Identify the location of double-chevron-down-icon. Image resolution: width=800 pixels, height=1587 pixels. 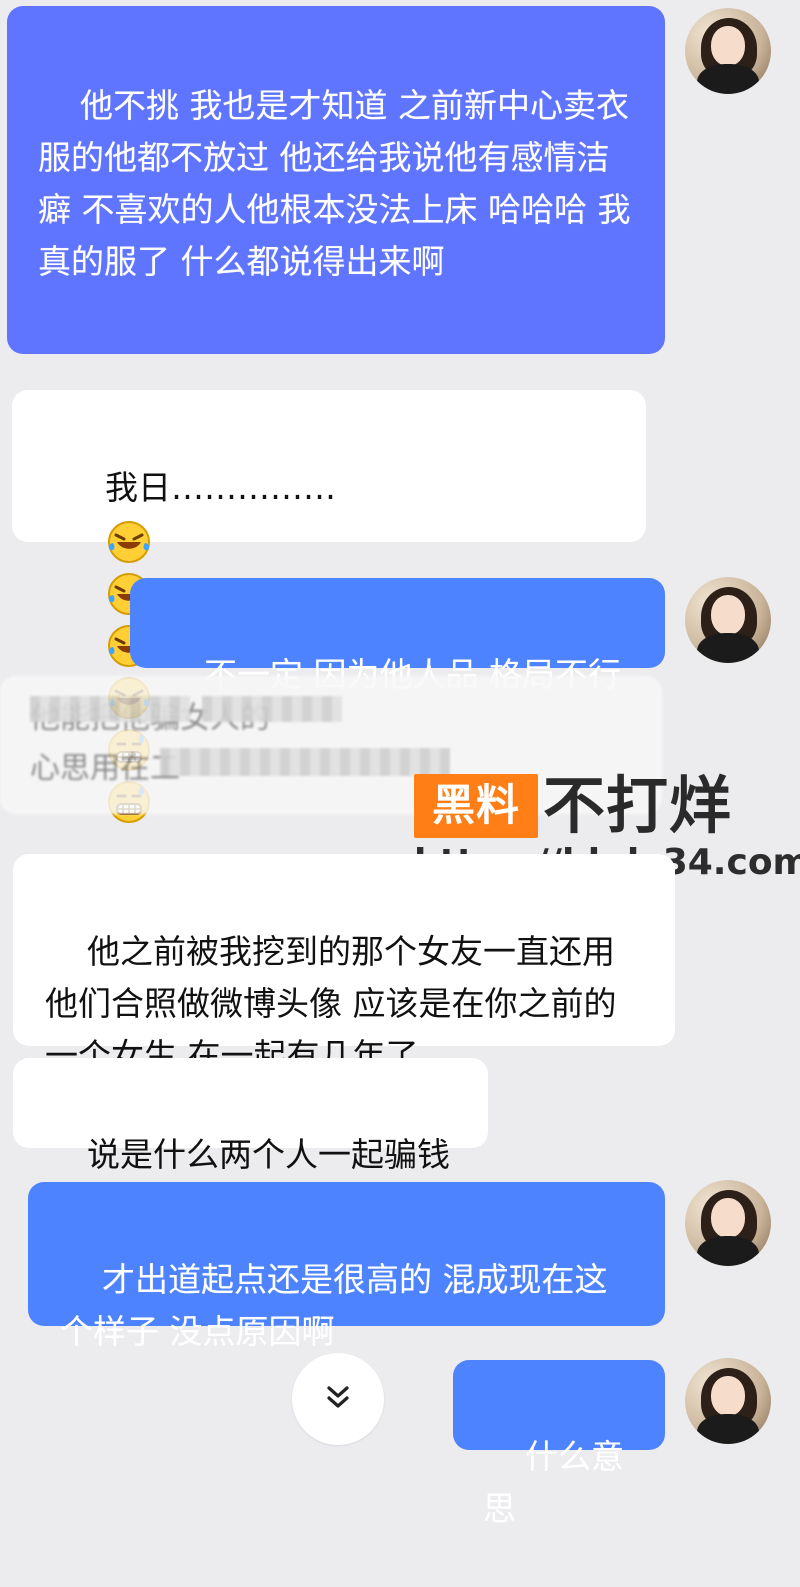
(338, 1397).